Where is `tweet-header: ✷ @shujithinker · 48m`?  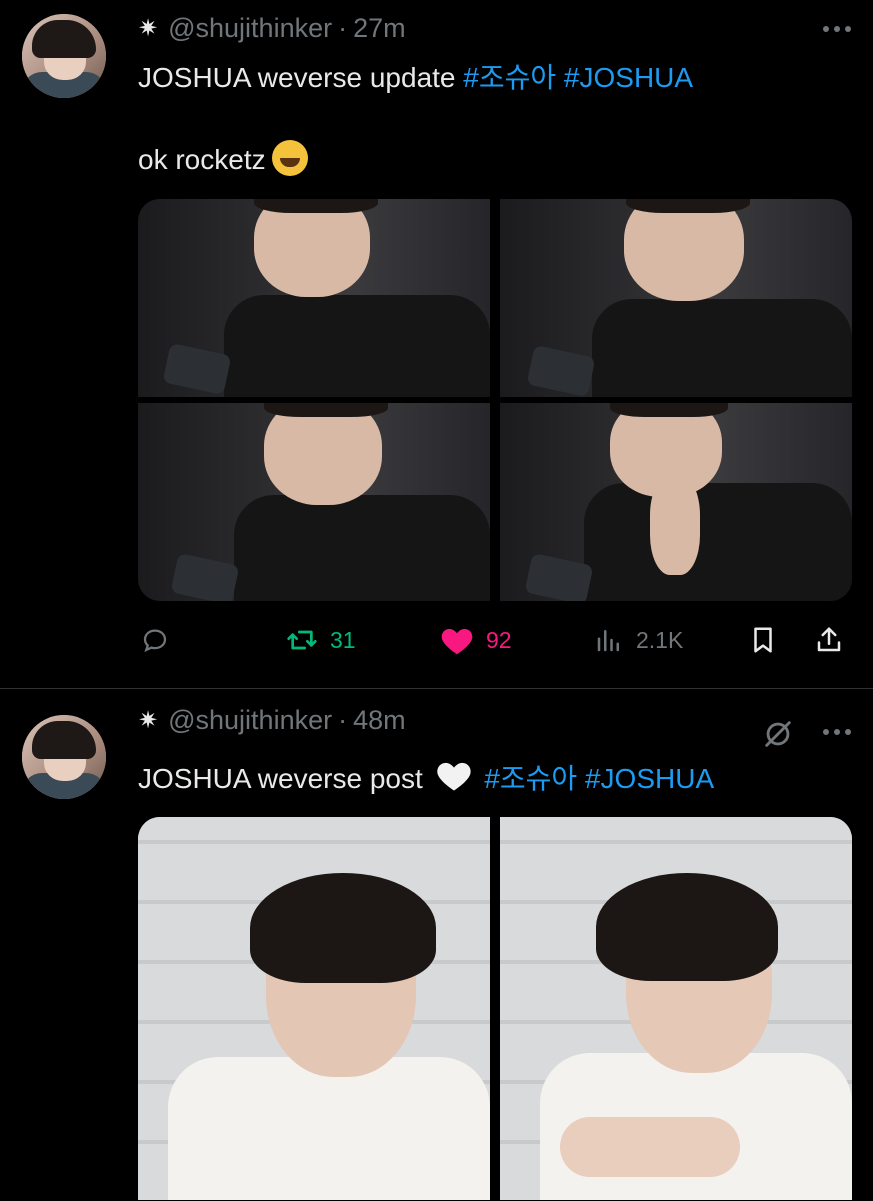 tweet-header: ✷ @shujithinker · 48m is located at coordinates (272, 720).